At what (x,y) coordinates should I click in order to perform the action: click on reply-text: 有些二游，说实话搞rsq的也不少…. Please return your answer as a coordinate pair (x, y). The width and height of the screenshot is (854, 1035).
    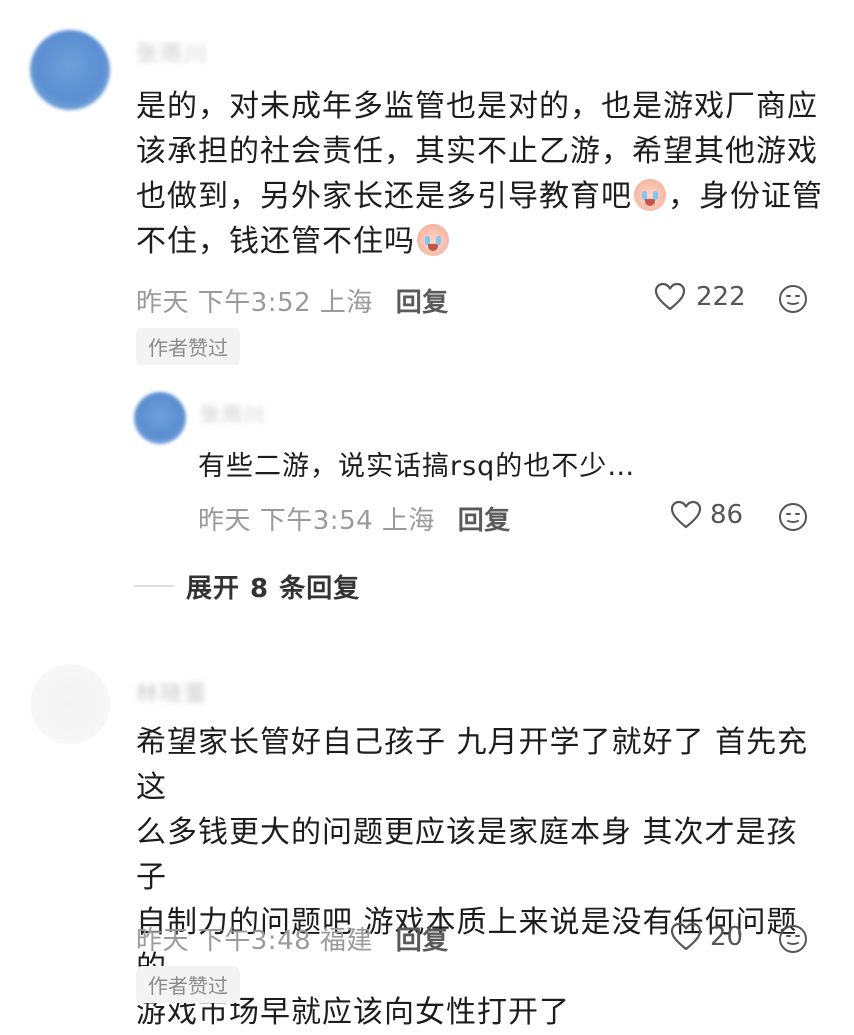
    Looking at the image, I should click on (417, 466).